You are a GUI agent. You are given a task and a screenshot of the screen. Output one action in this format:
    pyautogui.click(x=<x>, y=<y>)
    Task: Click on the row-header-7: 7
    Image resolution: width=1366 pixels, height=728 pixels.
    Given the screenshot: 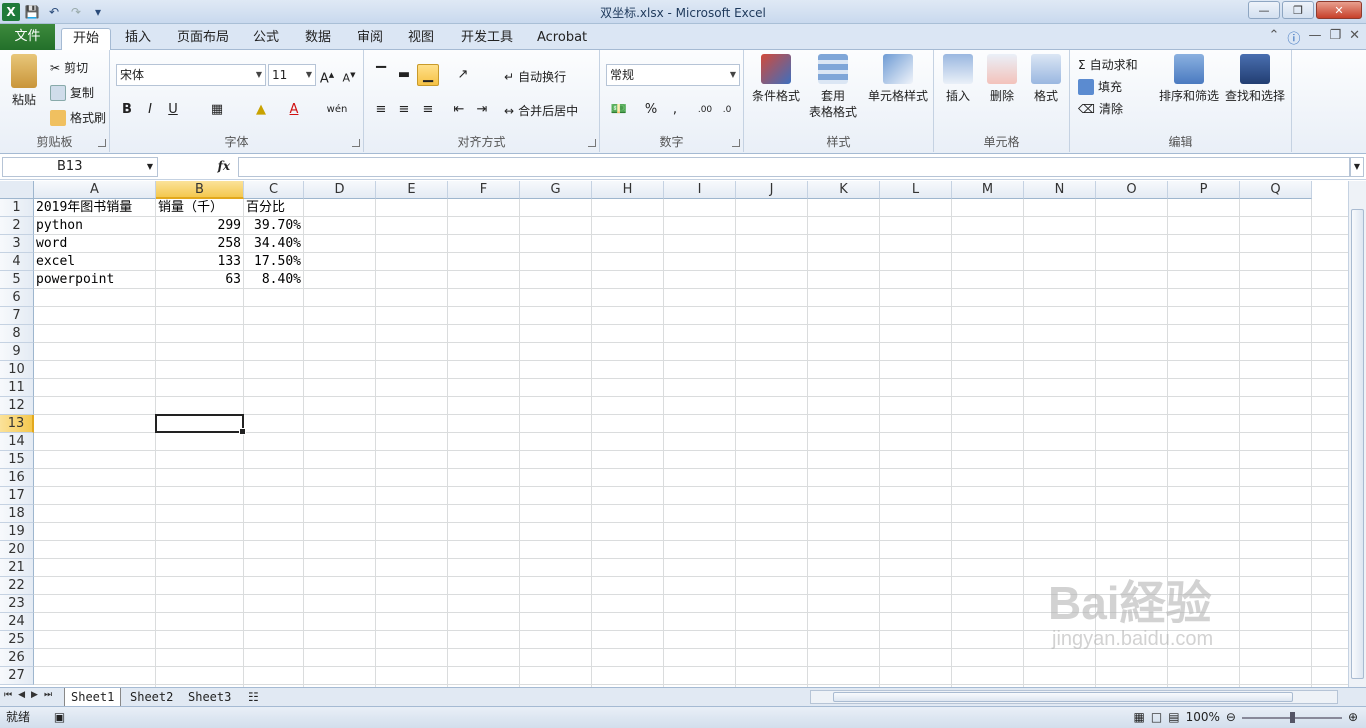 What is the action you would take?
    pyautogui.click(x=17, y=316)
    